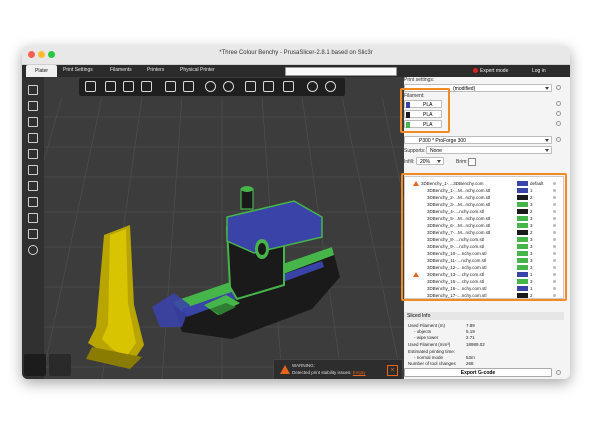 The image size is (592, 444). I want to click on object-row: 3DBenchy_12-....nchy.com.stl 3, so click(483, 268).